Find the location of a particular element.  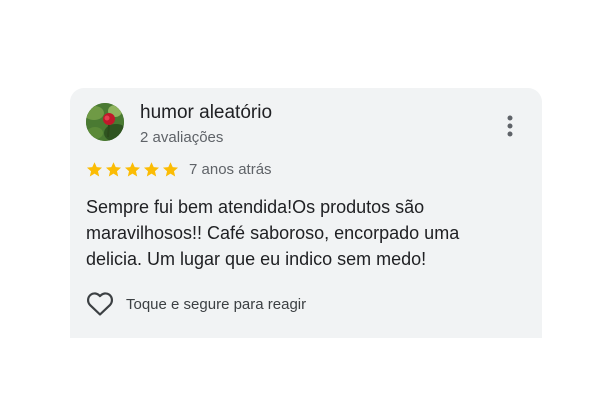

author-name: humor aleatório is located at coordinates (206, 113).